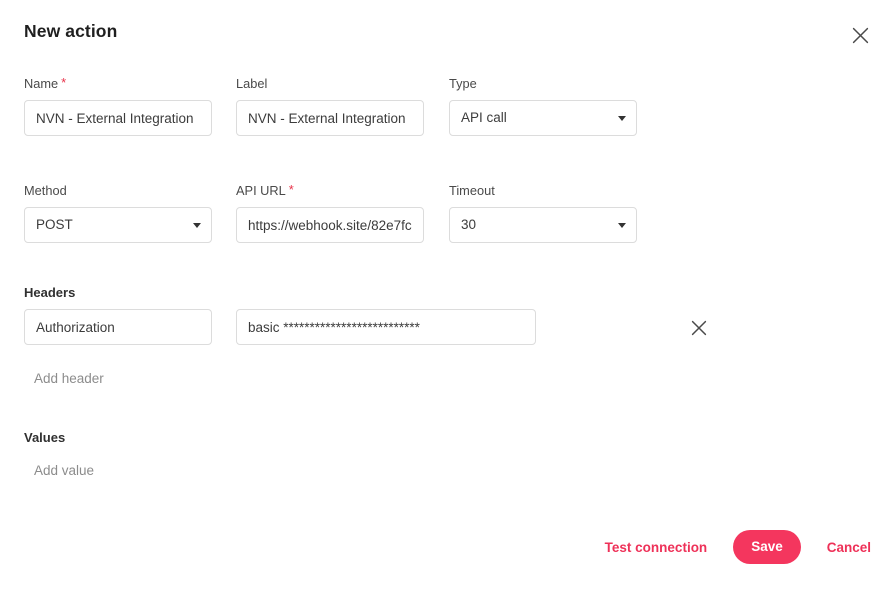 The image size is (893, 592). I want to click on values-section-title: Values, so click(45, 437).